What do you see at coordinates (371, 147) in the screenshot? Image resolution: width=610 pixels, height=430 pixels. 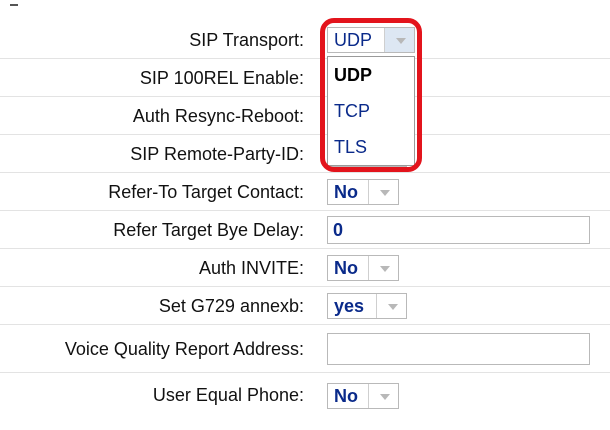 I see `dropdown-option-tls: TLS` at bounding box center [371, 147].